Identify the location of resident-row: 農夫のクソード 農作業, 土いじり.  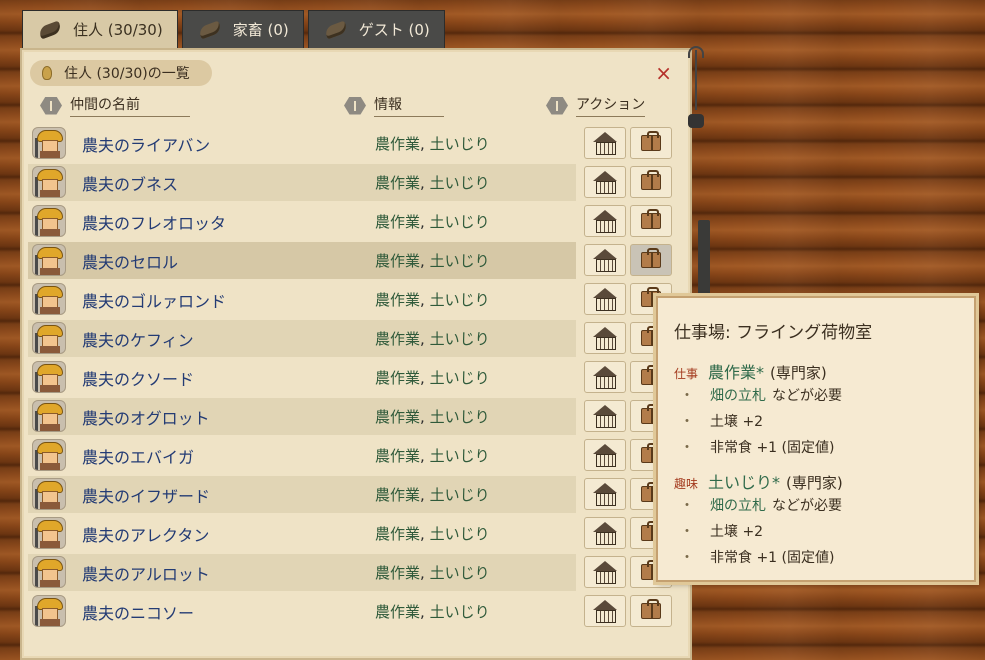
(354, 377).